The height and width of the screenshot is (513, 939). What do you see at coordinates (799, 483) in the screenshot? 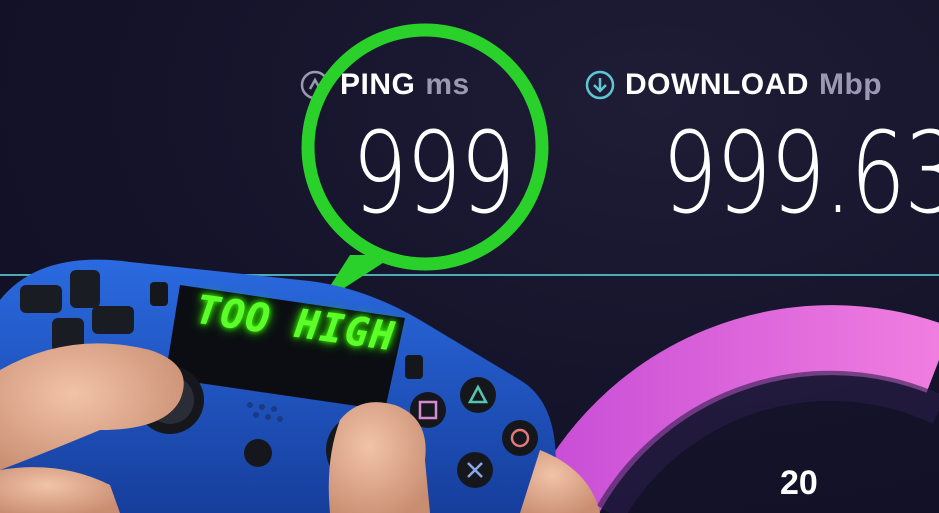
I see `gauge-tick-label: 20` at bounding box center [799, 483].